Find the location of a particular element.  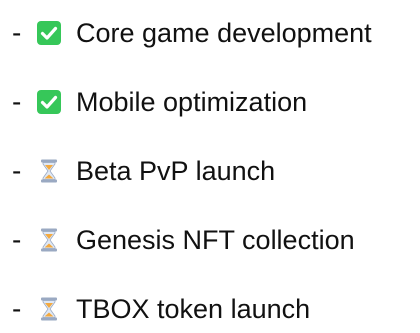

list-item: - Genesis NFT collection is located at coordinates (177, 240).